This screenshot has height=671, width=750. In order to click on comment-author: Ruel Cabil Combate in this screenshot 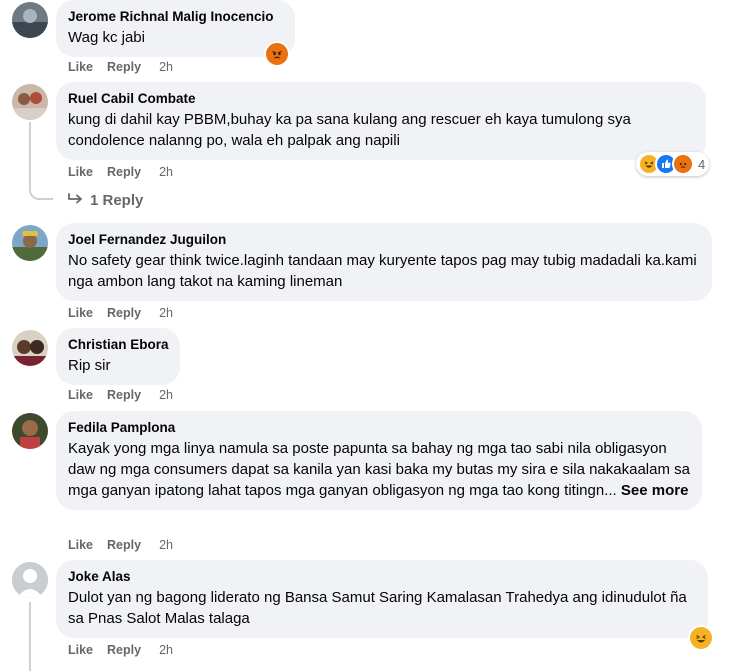, I will do `click(381, 98)`.